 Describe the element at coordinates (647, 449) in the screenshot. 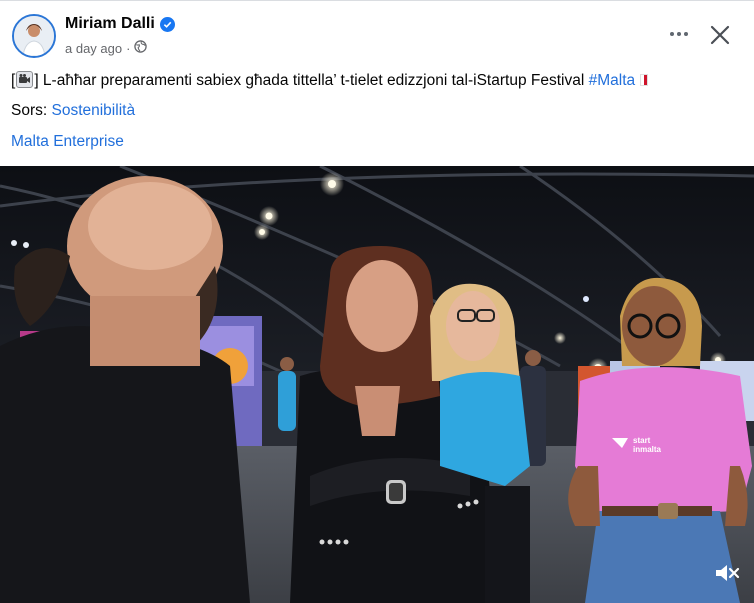

I see `shirt-logo-line2: inmalta` at that location.